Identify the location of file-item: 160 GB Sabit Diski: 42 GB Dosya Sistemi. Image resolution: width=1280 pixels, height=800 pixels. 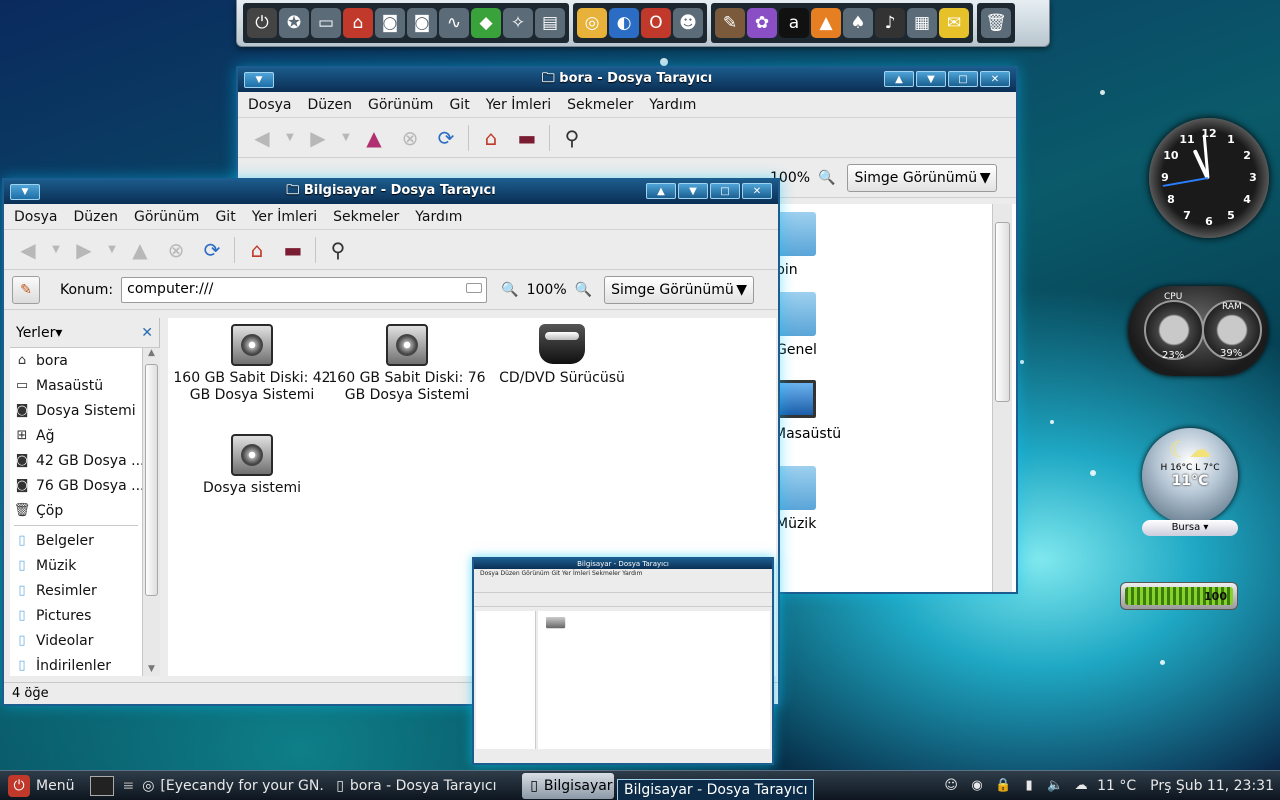
(252, 364).